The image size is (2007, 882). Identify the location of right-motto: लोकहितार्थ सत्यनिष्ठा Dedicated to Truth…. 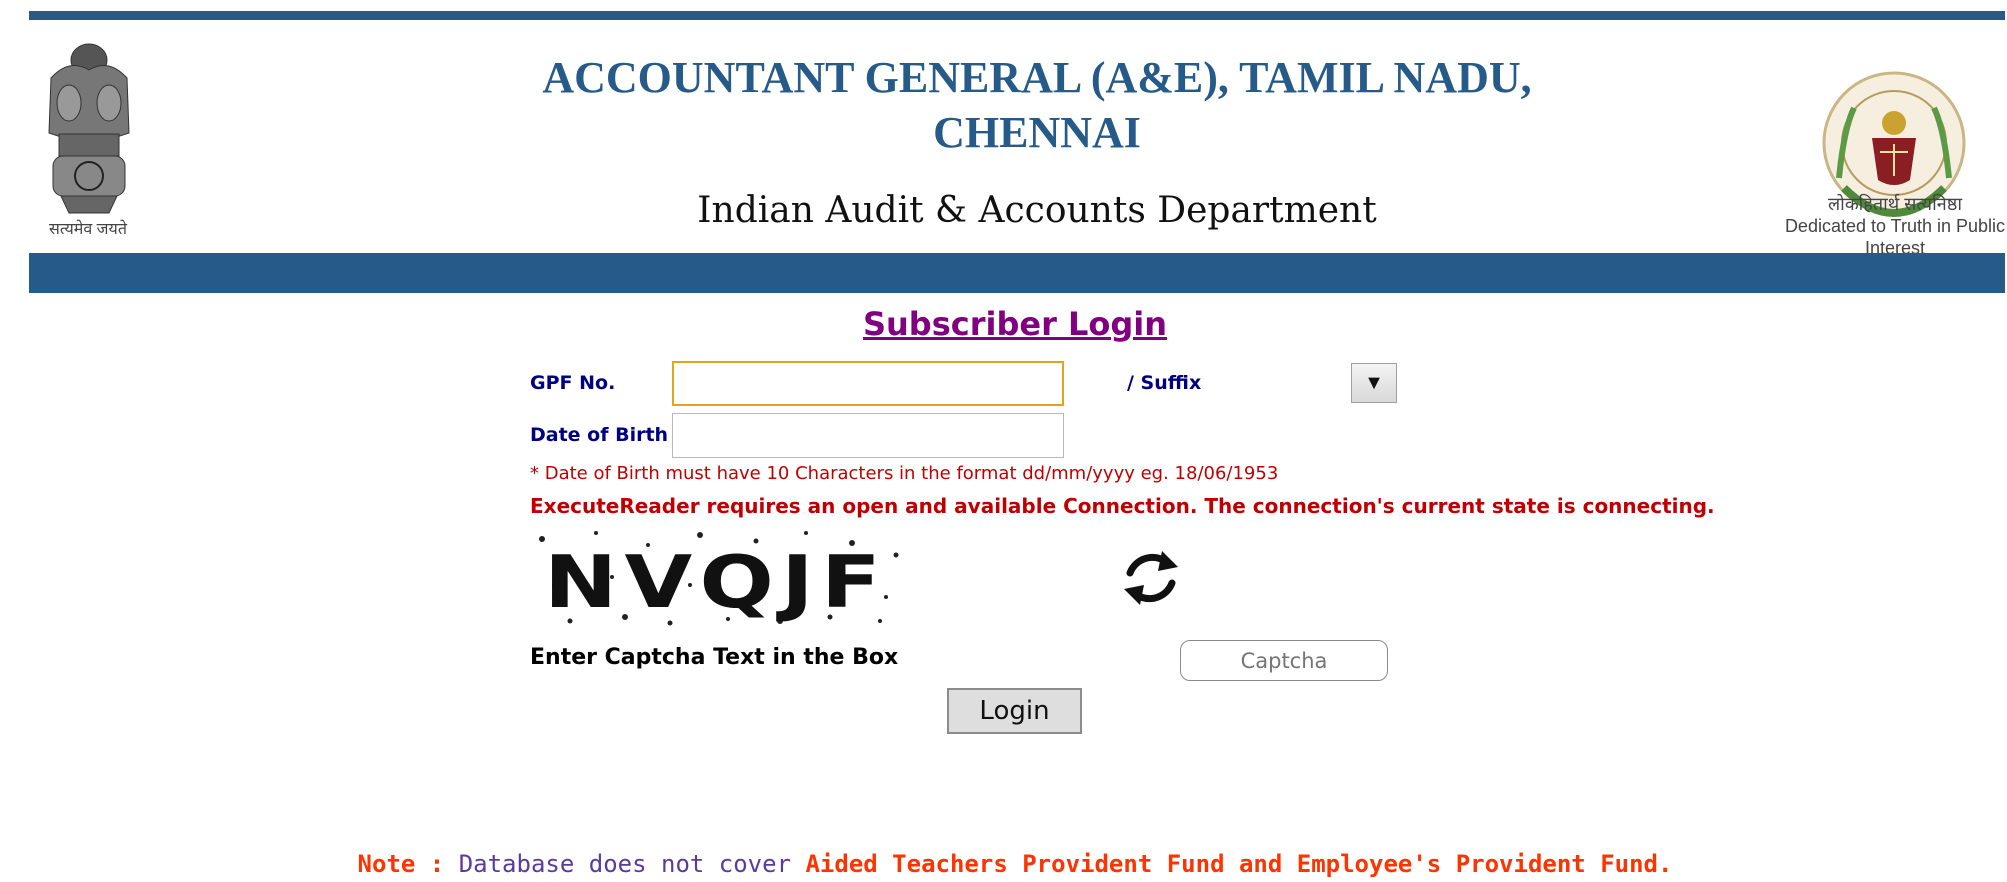
(1895, 226).